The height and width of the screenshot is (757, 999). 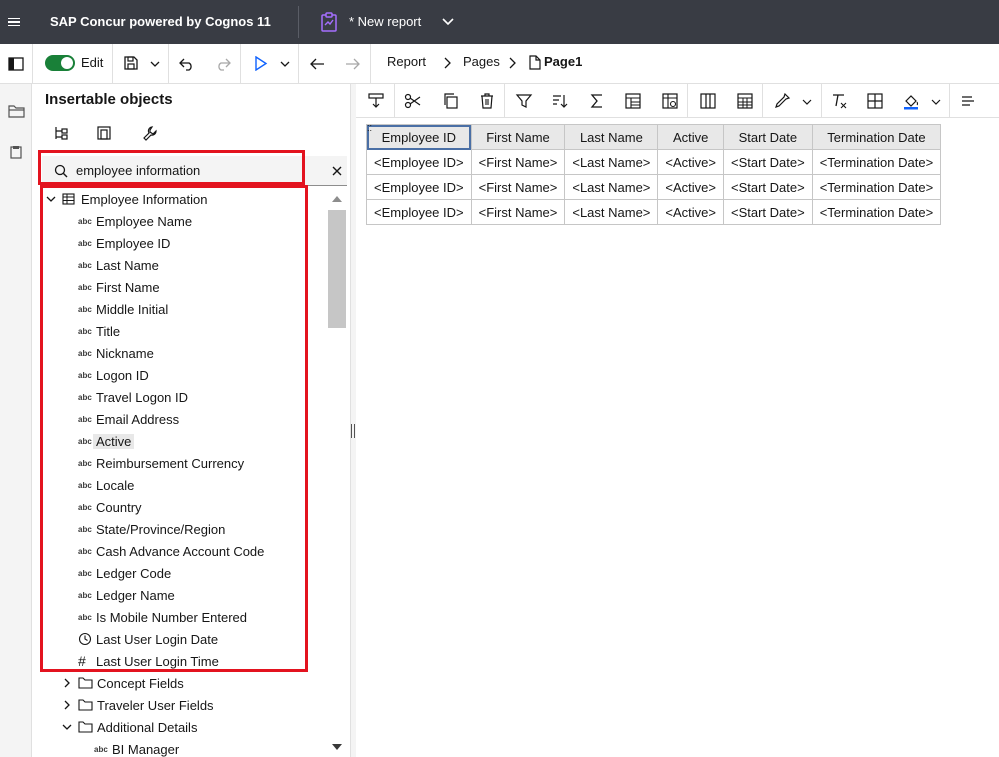 I want to click on breadcrumb-pages: Pages, so click(x=481, y=61).